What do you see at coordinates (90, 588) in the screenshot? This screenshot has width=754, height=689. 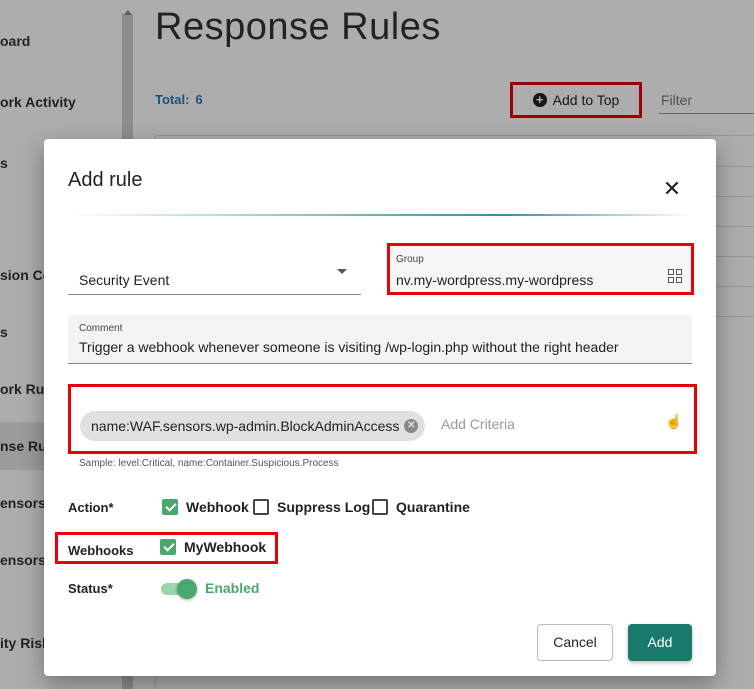 I see `status-label: Status*` at bounding box center [90, 588].